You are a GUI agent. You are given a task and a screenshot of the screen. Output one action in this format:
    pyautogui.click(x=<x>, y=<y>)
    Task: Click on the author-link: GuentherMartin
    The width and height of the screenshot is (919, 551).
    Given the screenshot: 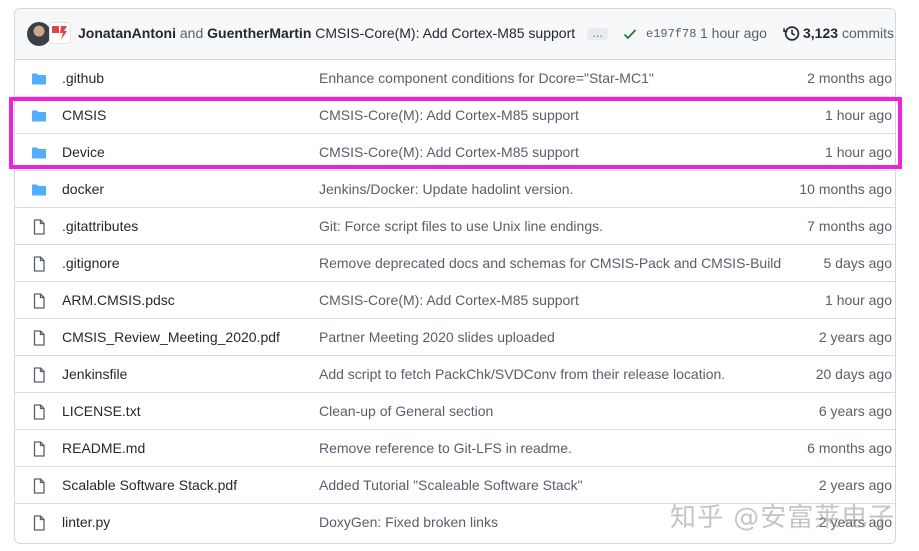 What is the action you would take?
    pyautogui.click(x=259, y=33)
    